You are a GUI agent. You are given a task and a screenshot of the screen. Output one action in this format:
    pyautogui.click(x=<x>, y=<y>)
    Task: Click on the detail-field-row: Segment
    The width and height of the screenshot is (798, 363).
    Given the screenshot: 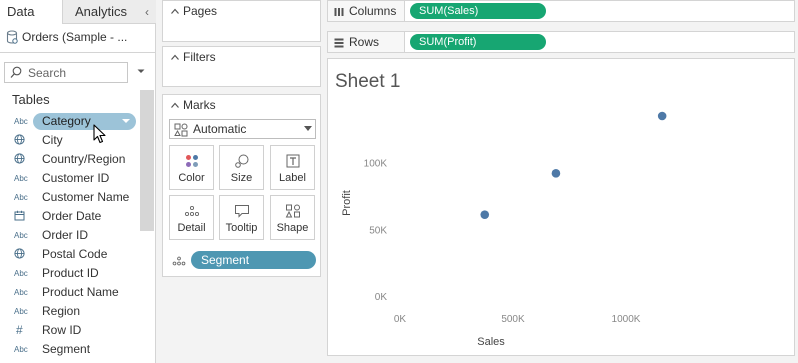 What is the action you would take?
    pyautogui.click(x=242, y=260)
    